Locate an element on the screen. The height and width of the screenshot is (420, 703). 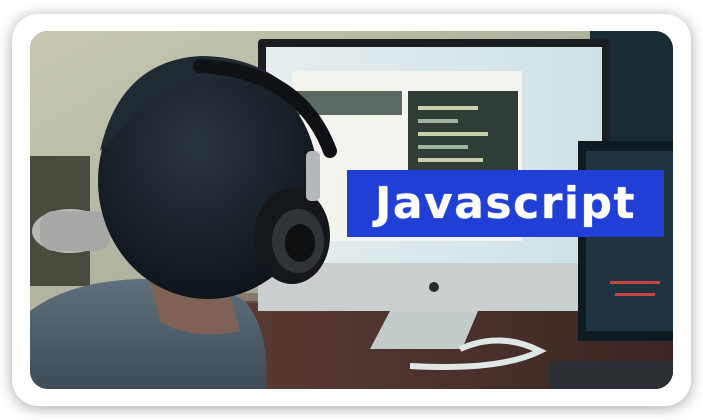
mic-body is located at coordinates (75, 231).